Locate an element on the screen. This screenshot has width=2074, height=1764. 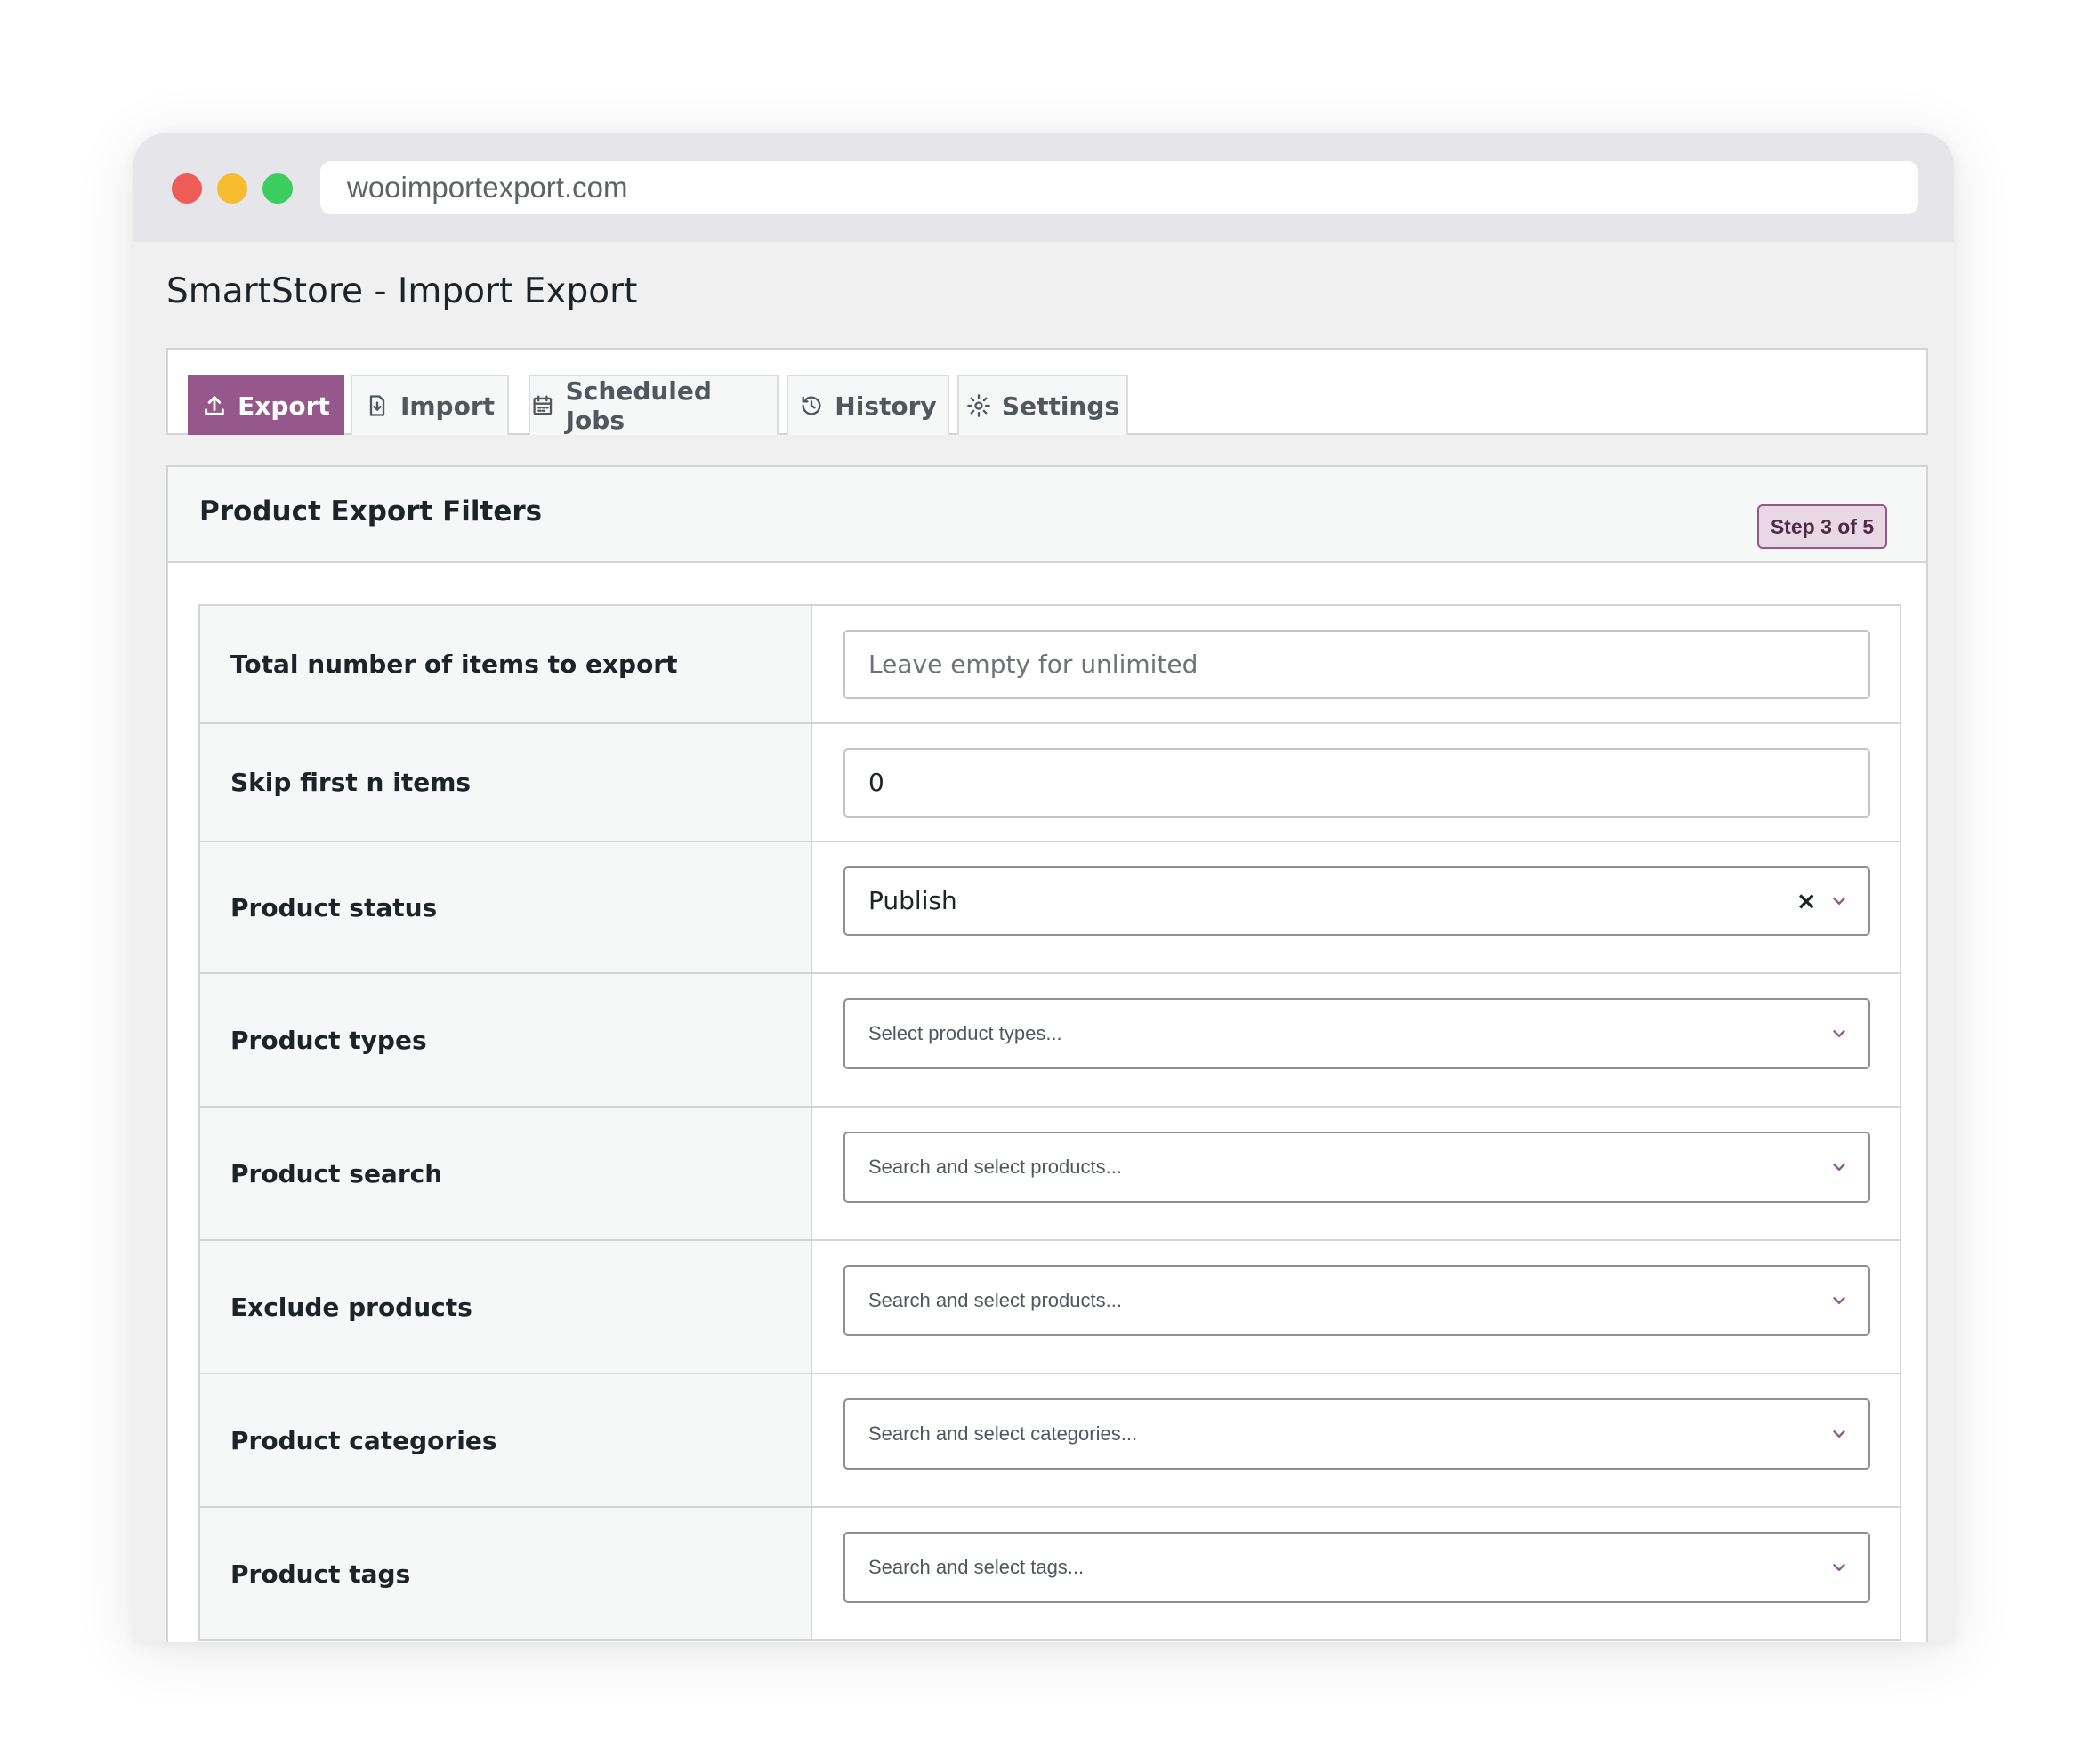
close-window-button is located at coordinates (187, 188).